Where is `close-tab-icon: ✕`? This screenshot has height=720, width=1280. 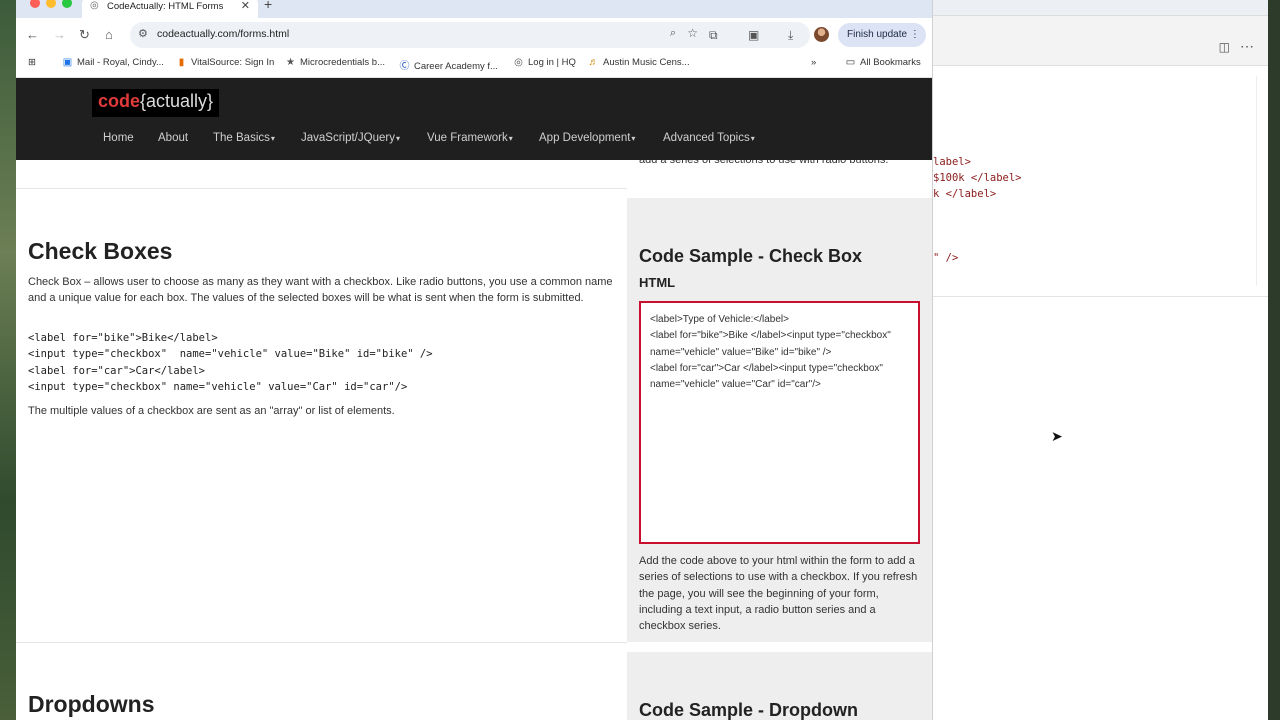
close-tab-icon: ✕ is located at coordinates (245, 6).